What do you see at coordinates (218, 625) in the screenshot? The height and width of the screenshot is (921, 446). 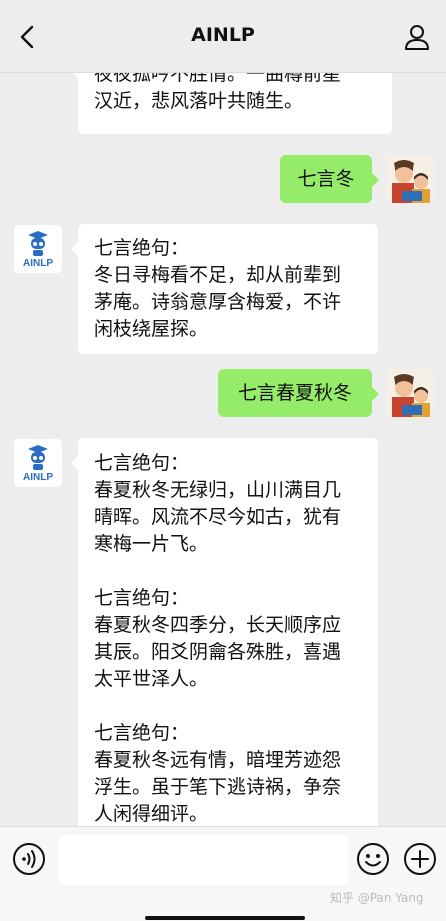 I see `message-line: 春夏秋冬四季分，长天顺序应` at bounding box center [218, 625].